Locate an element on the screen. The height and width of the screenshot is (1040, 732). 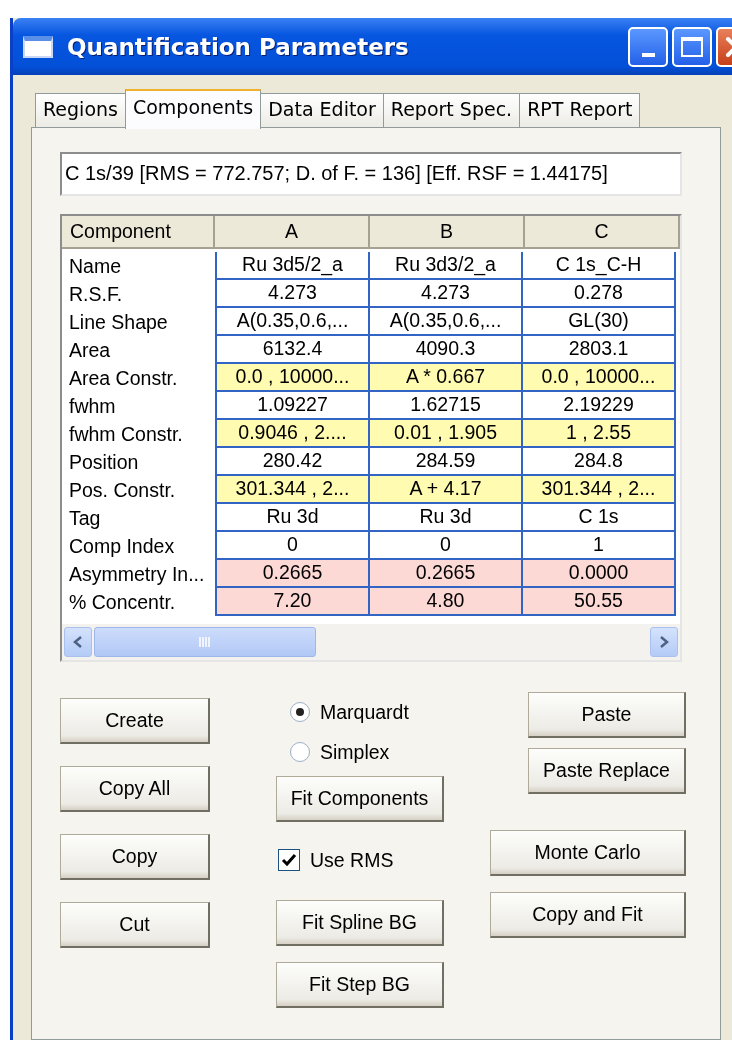
table-cell: Ru 3d5/2_a is located at coordinates (292, 266).